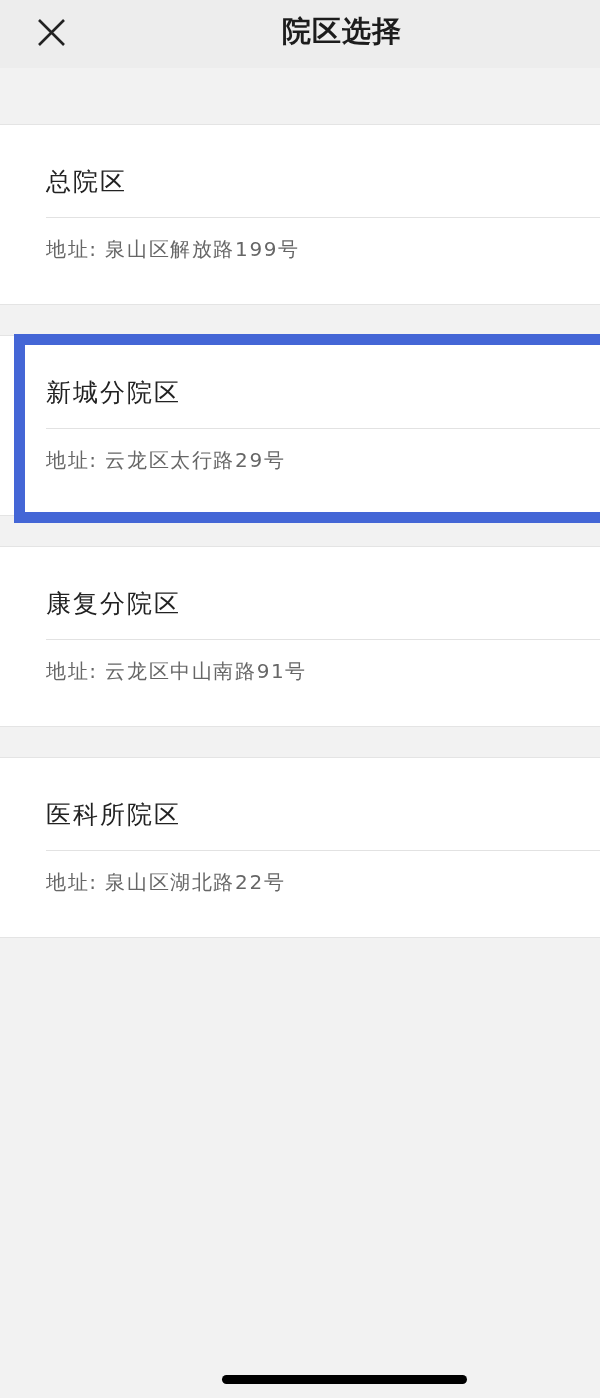 This screenshot has width=600, height=1398. What do you see at coordinates (173, 249) in the screenshot?
I see `campus-address: 地址: 泉山区解放路199号` at bounding box center [173, 249].